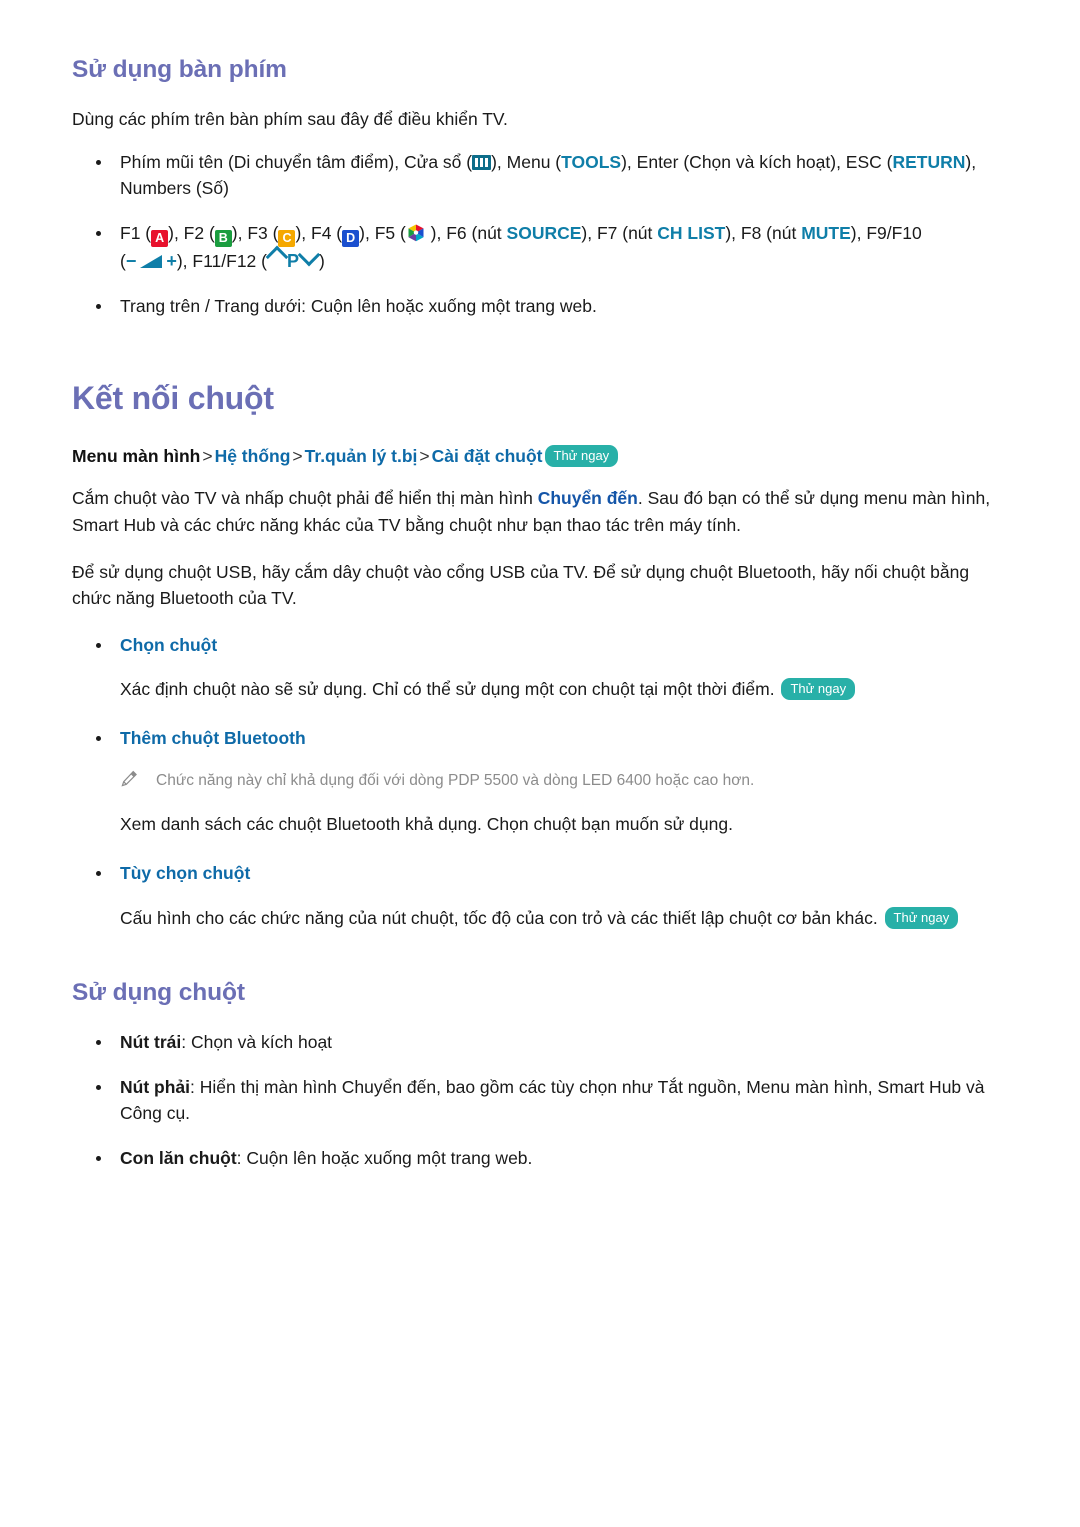 The height and width of the screenshot is (1527, 1080). What do you see at coordinates (309, 255) in the screenshot?
I see `chevron-down-icon` at bounding box center [309, 255].